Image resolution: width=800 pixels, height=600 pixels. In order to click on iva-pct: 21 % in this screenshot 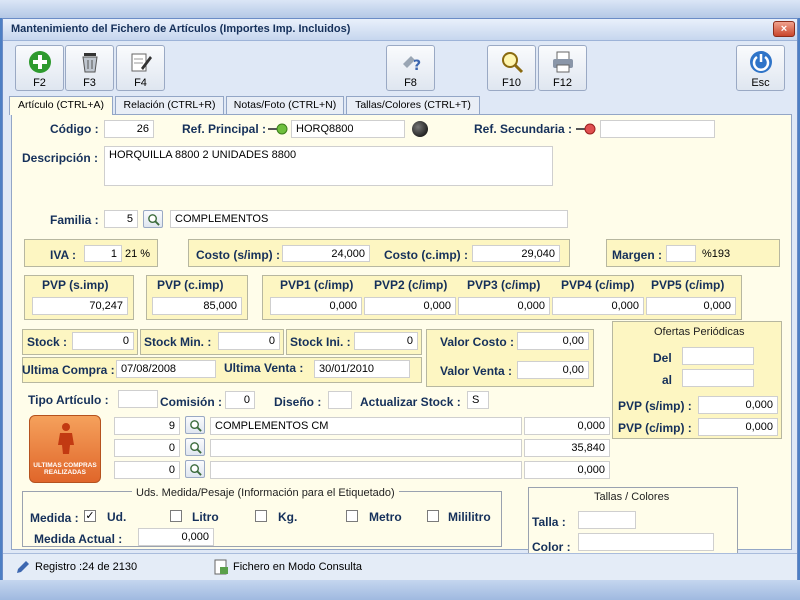, I will do `click(138, 254)`.